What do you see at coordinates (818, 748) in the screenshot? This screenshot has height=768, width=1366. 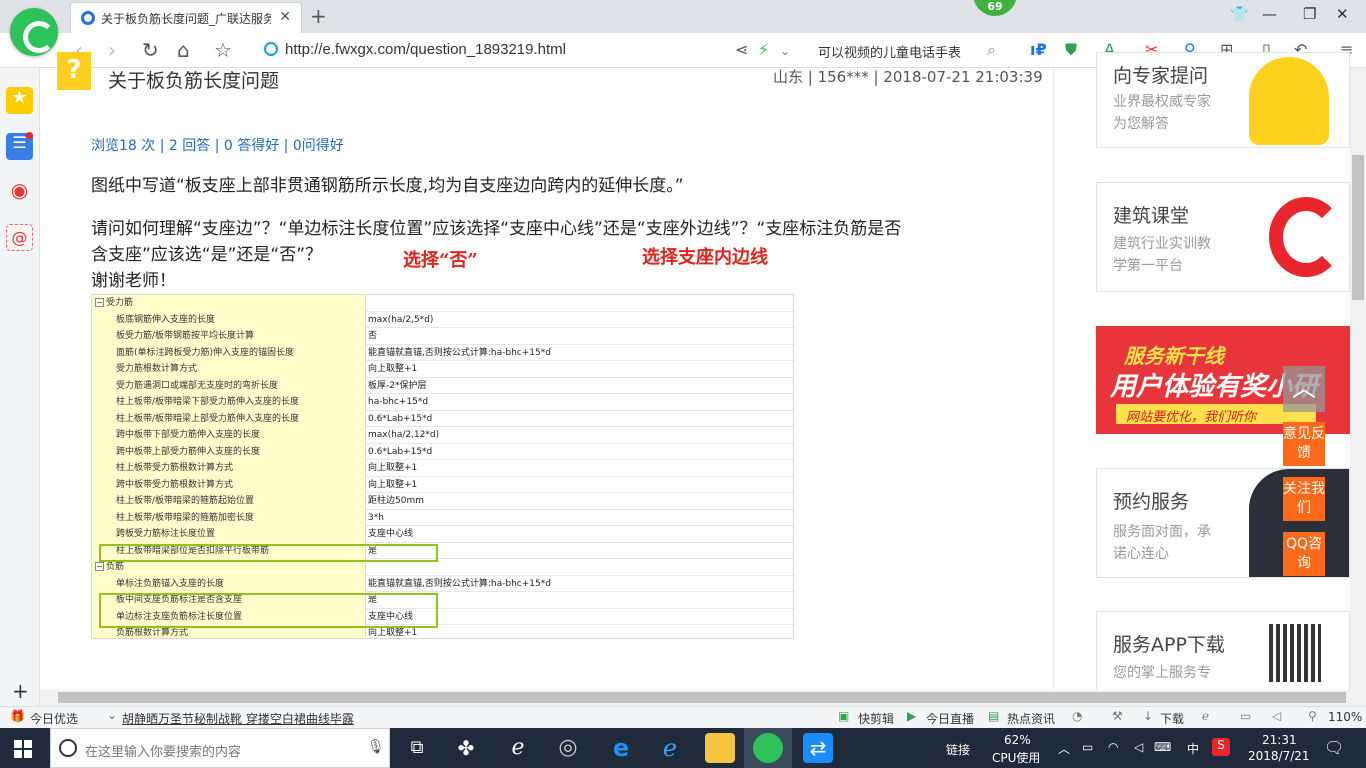 I see `teamviewer-icon: ⇄` at bounding box center [818, 748].